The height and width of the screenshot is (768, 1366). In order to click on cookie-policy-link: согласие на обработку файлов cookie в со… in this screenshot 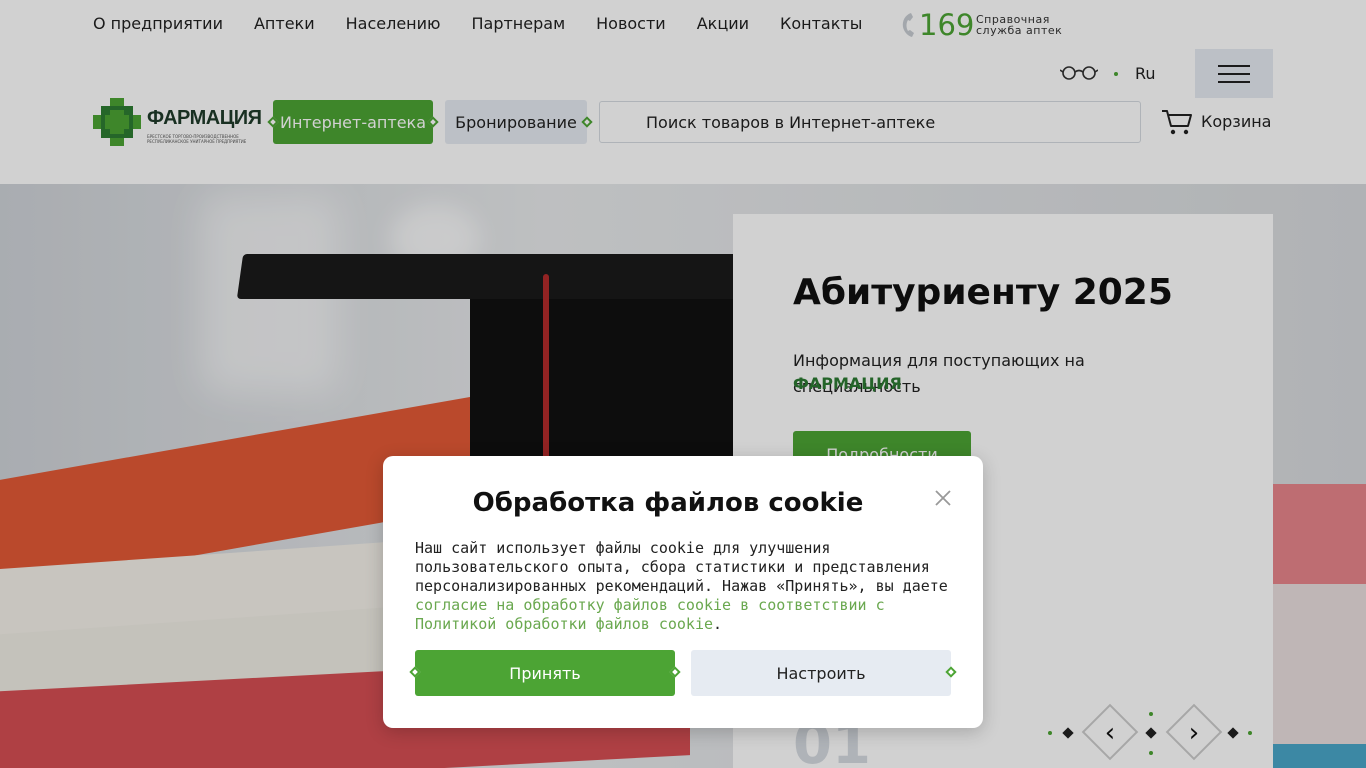, I will do `click(650, 614)`.